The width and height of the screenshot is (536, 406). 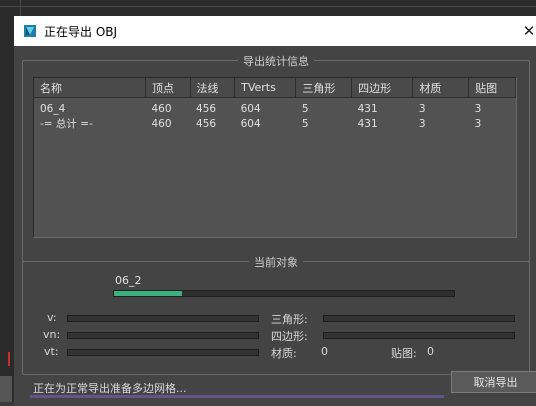 I want to click on column-header: 贴图, so click(x=492, y=88).